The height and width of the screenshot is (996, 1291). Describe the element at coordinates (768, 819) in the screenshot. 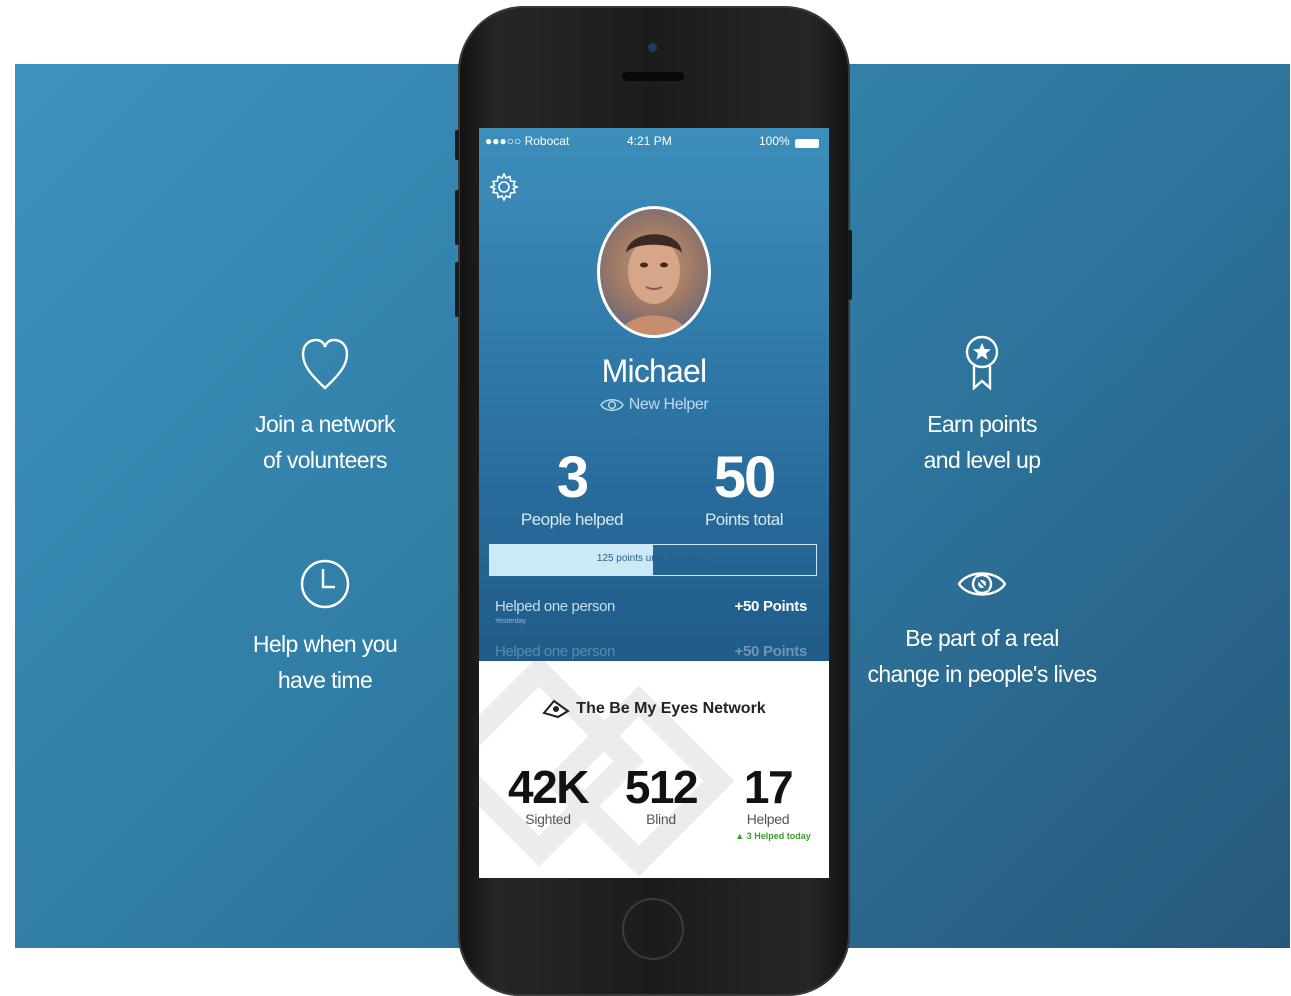

I see `stat-label: Helped` at that location.